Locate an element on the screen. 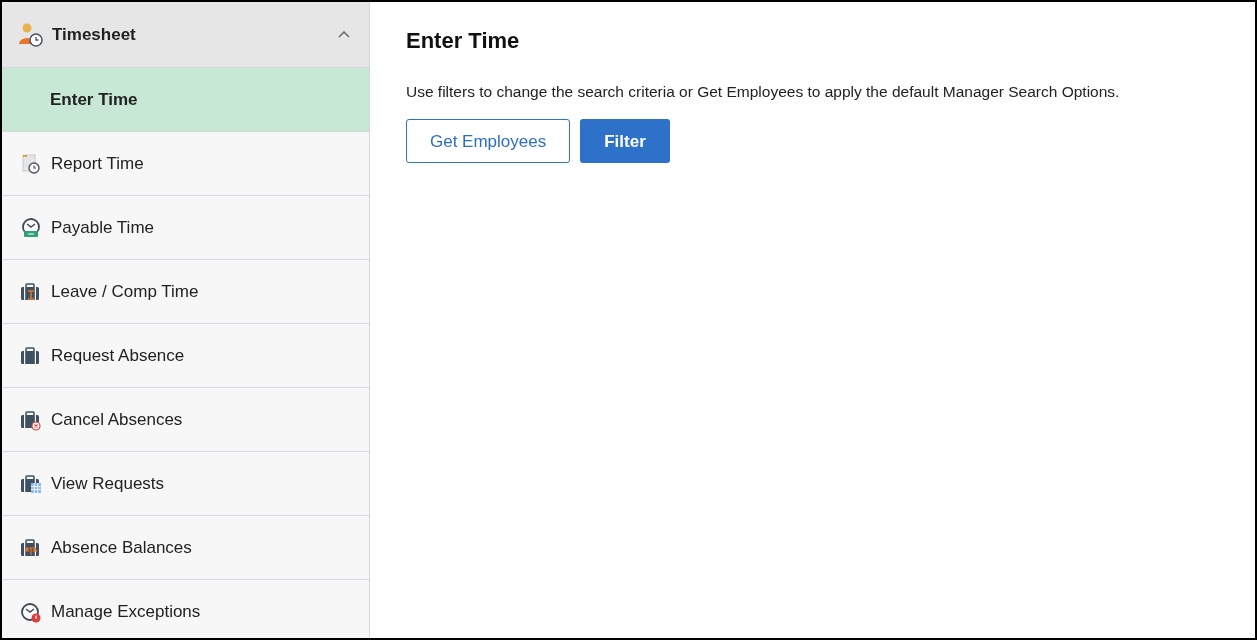  sidebar-item: Enter Time is located at coordinates (185, 100).